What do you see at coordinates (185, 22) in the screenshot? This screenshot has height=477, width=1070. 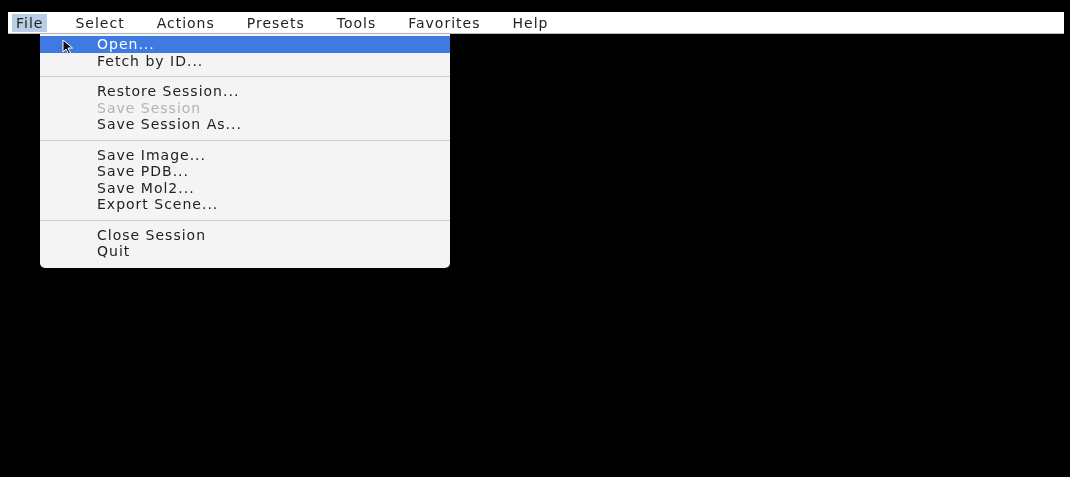 I see `menu-title: Actions` at bounding box center [185, 22].